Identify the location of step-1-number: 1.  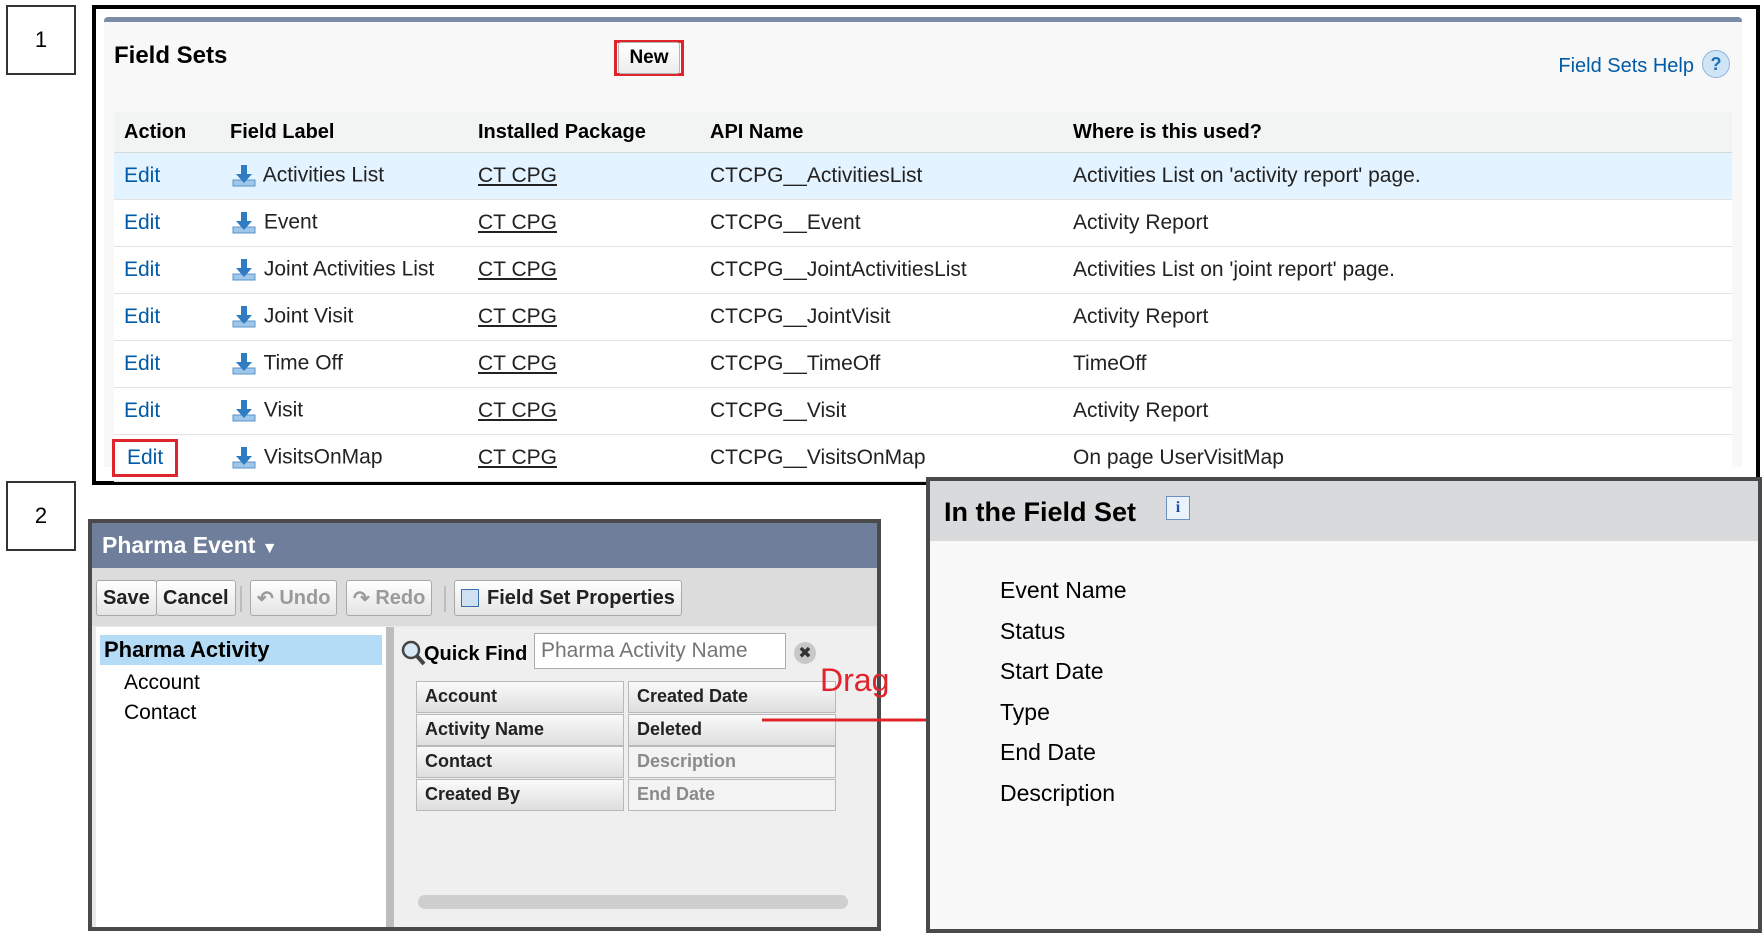
(41, 39).